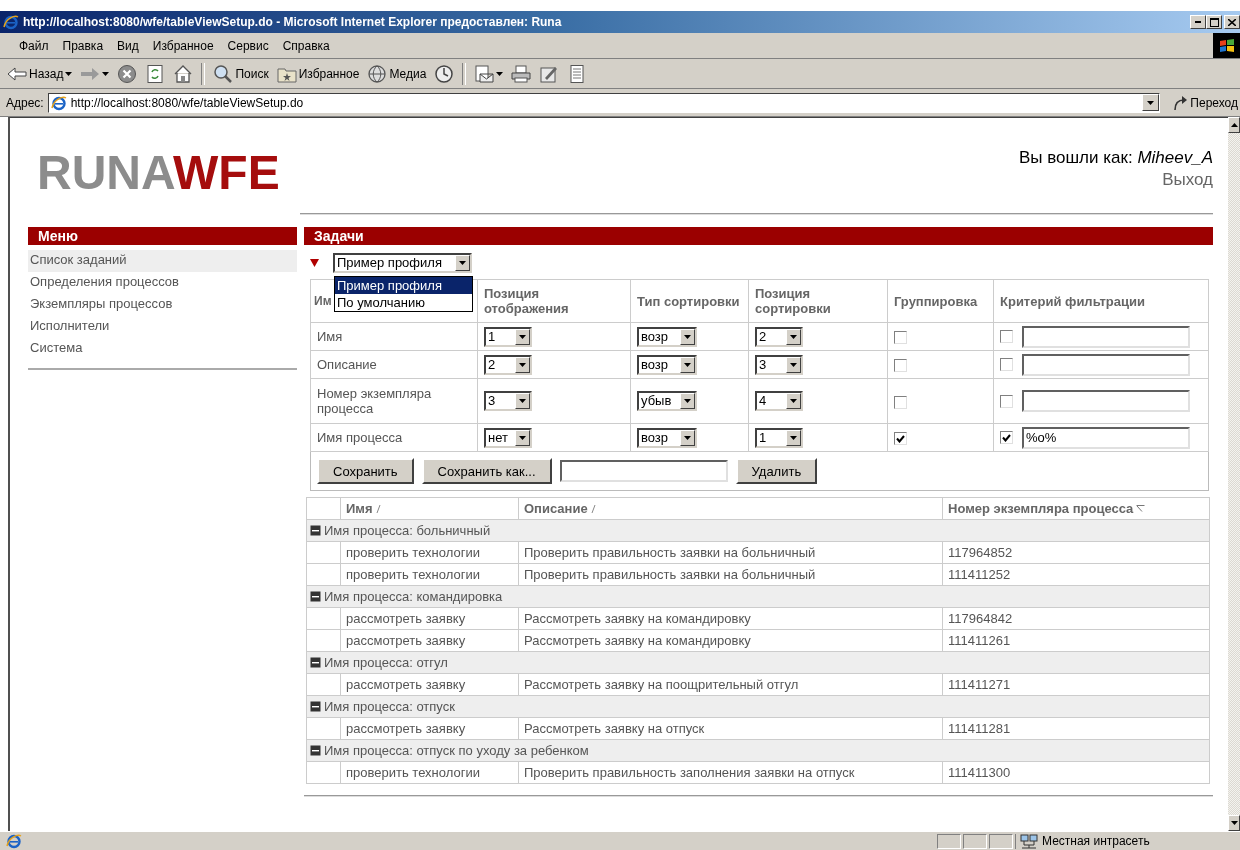  I want to click on menu-item: Файл, so click(34, 45).